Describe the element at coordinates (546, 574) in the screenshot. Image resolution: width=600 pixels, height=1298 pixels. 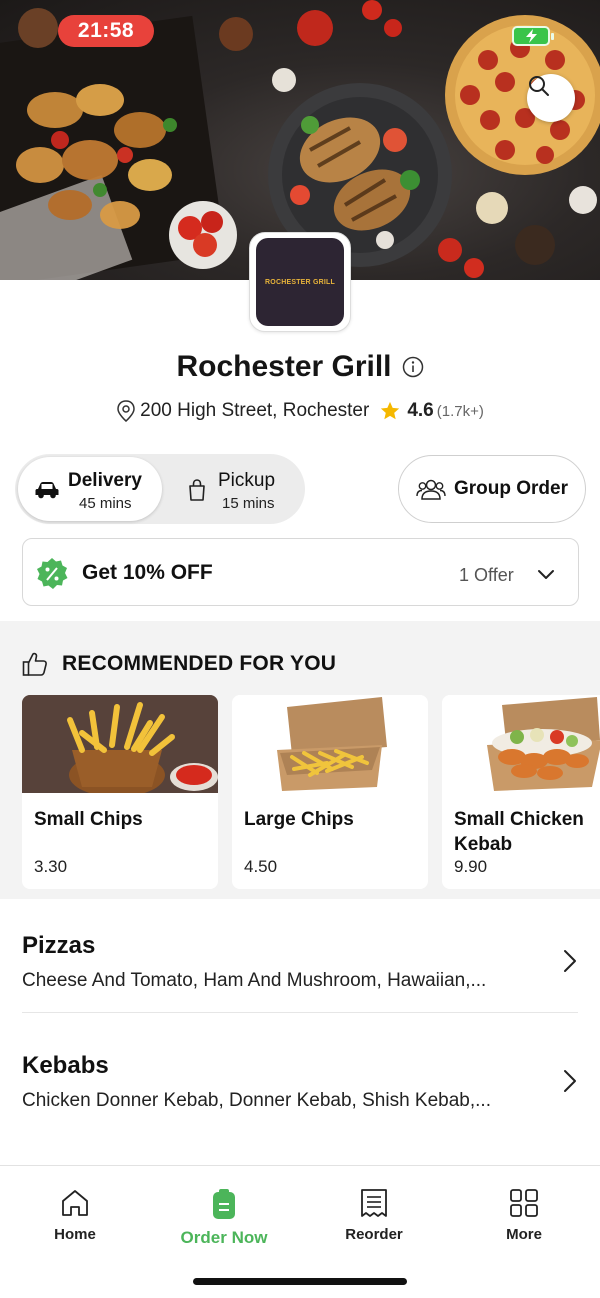
I see `chevron-down-icon` at that location.